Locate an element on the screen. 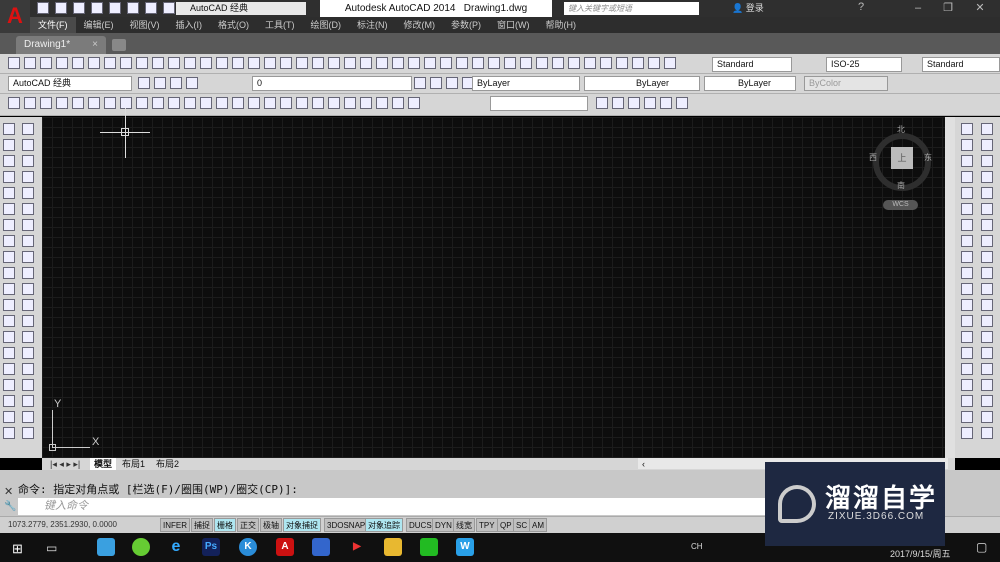  status-toggle-9: DYN is located at coordinates (443, 525).